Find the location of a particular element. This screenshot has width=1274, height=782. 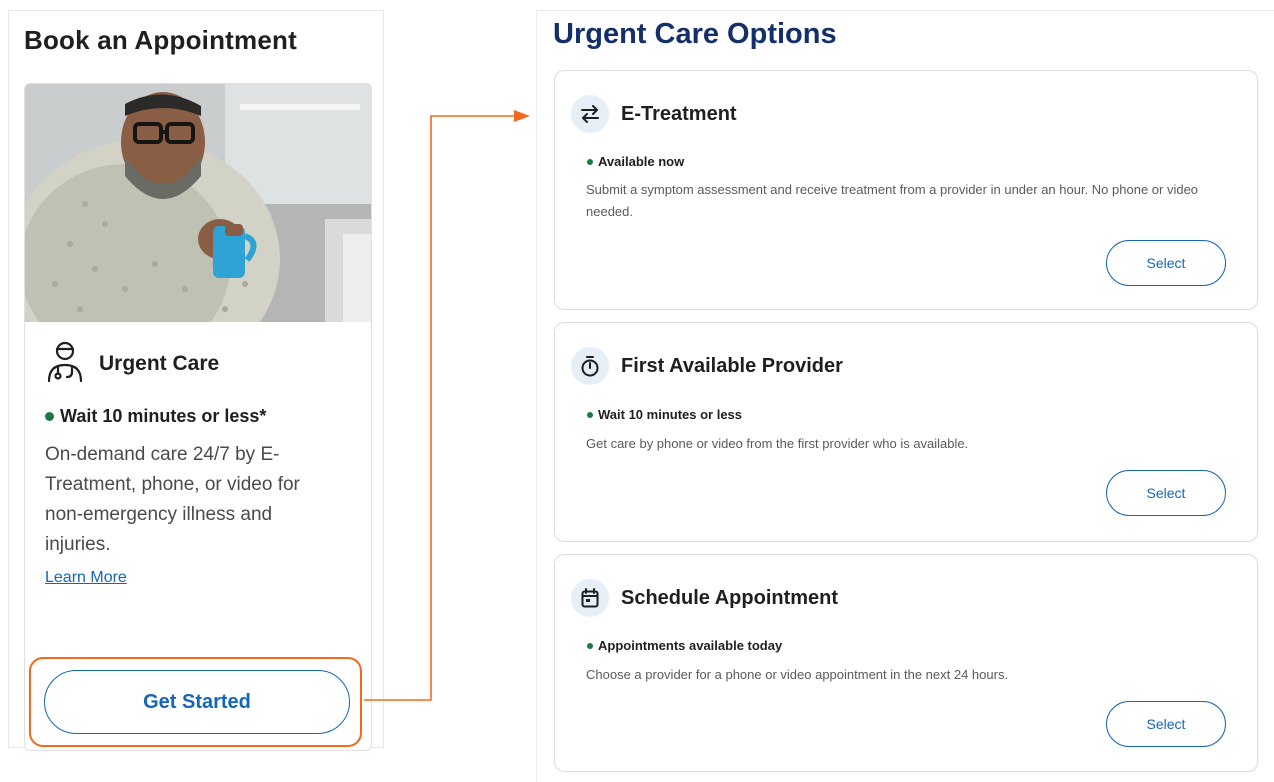

swap-arrows-icon is located at coordinates (590, 114).